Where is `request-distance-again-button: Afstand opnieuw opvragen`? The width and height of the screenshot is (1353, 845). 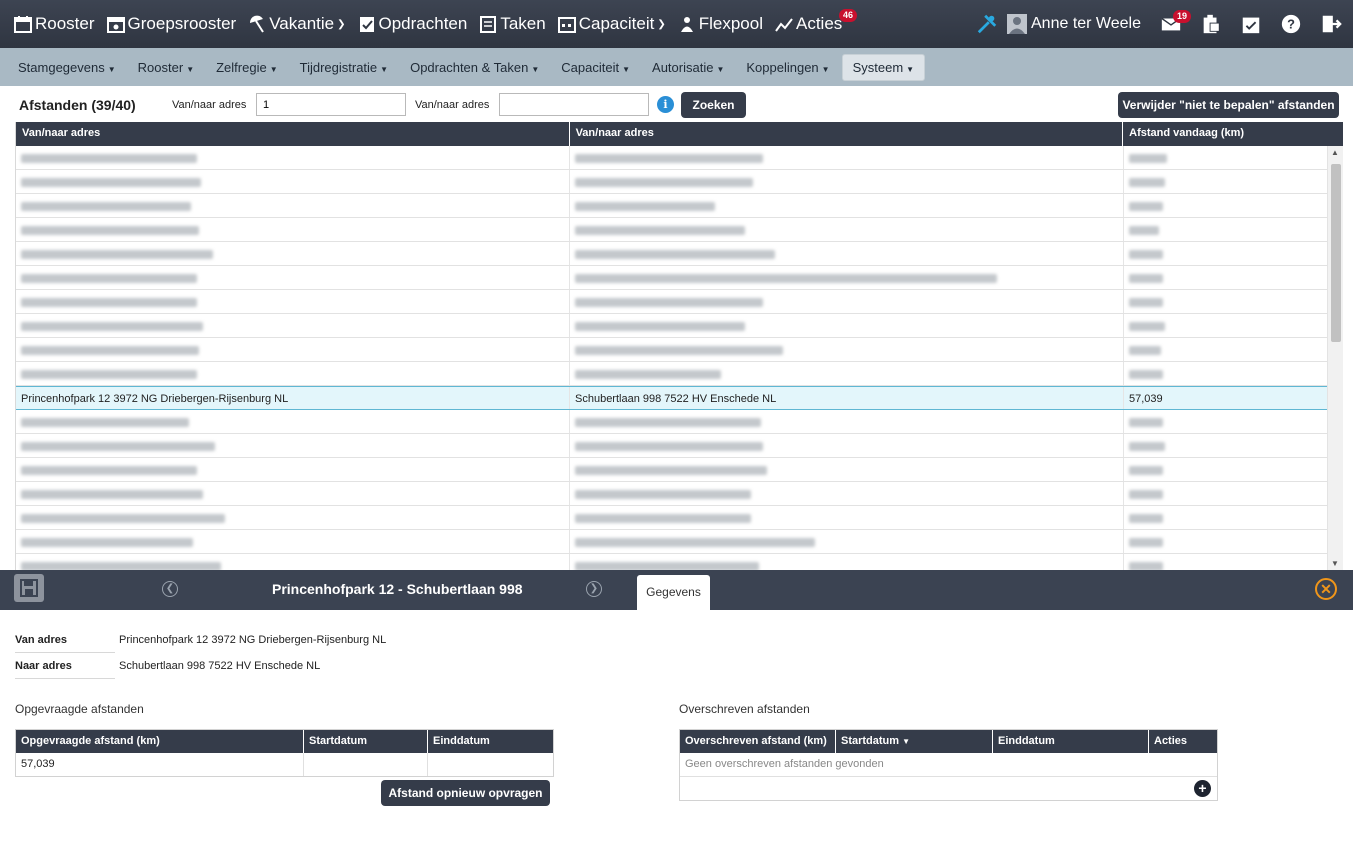 request-distance-again-button: Afstand opnieuw opvragen is located at coordinates (465, 793).